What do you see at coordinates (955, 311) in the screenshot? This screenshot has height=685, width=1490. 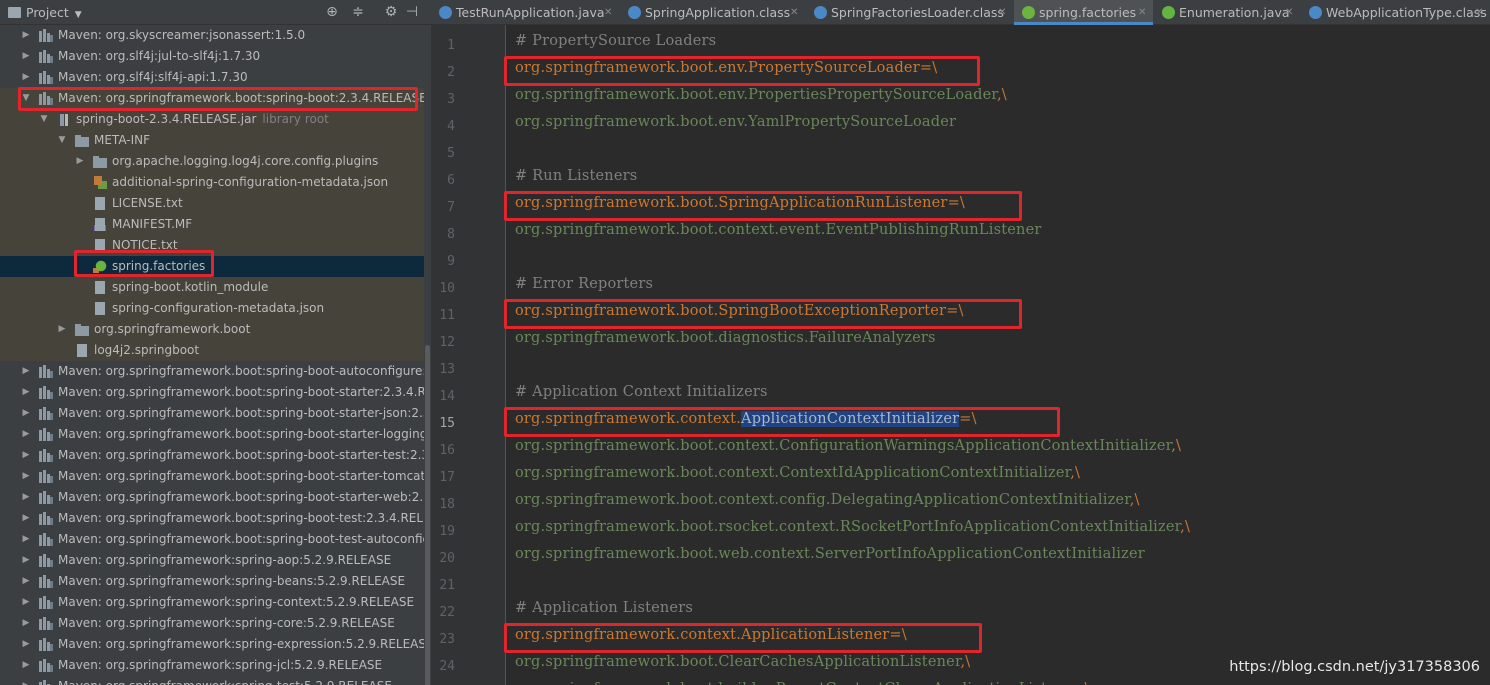 I see `line-continuation: =\` at bounding box center [955, 311].